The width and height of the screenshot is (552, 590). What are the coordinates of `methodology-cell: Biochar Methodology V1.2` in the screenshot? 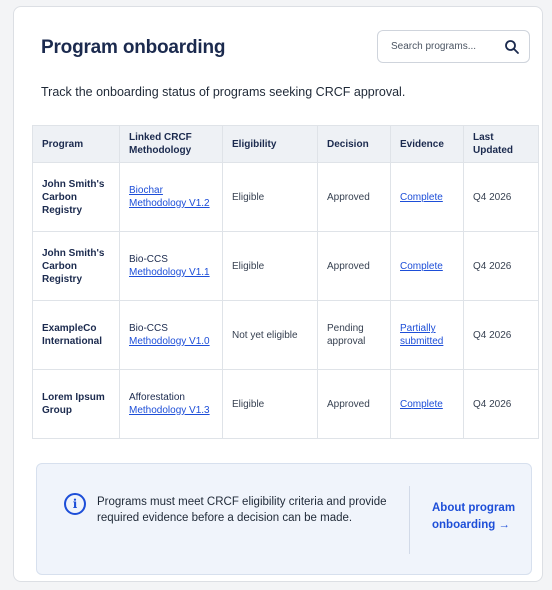 It's located at (171, 197).